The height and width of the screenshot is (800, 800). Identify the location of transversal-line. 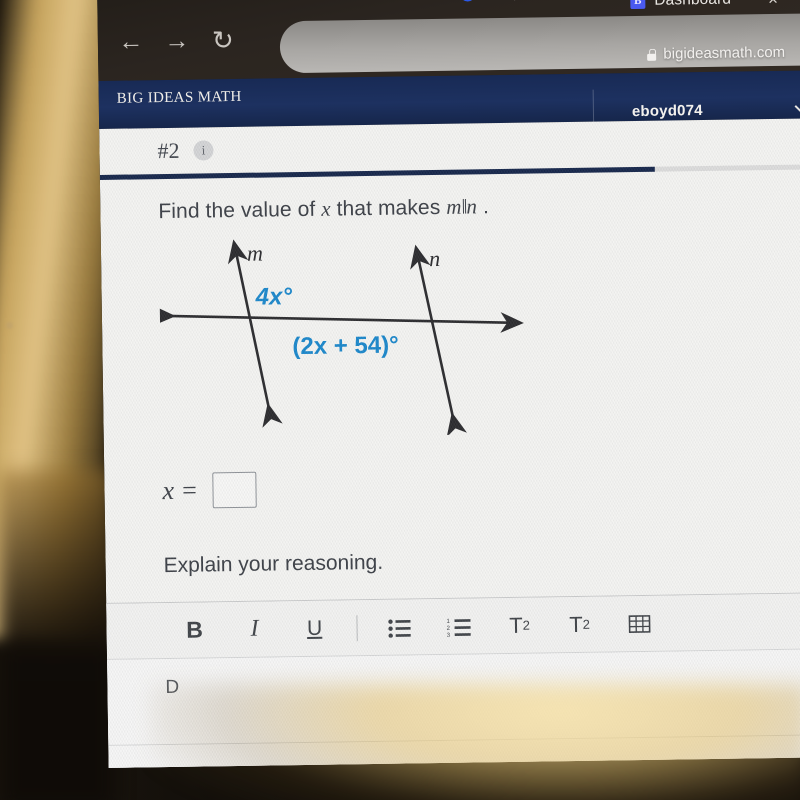
(338, 319).